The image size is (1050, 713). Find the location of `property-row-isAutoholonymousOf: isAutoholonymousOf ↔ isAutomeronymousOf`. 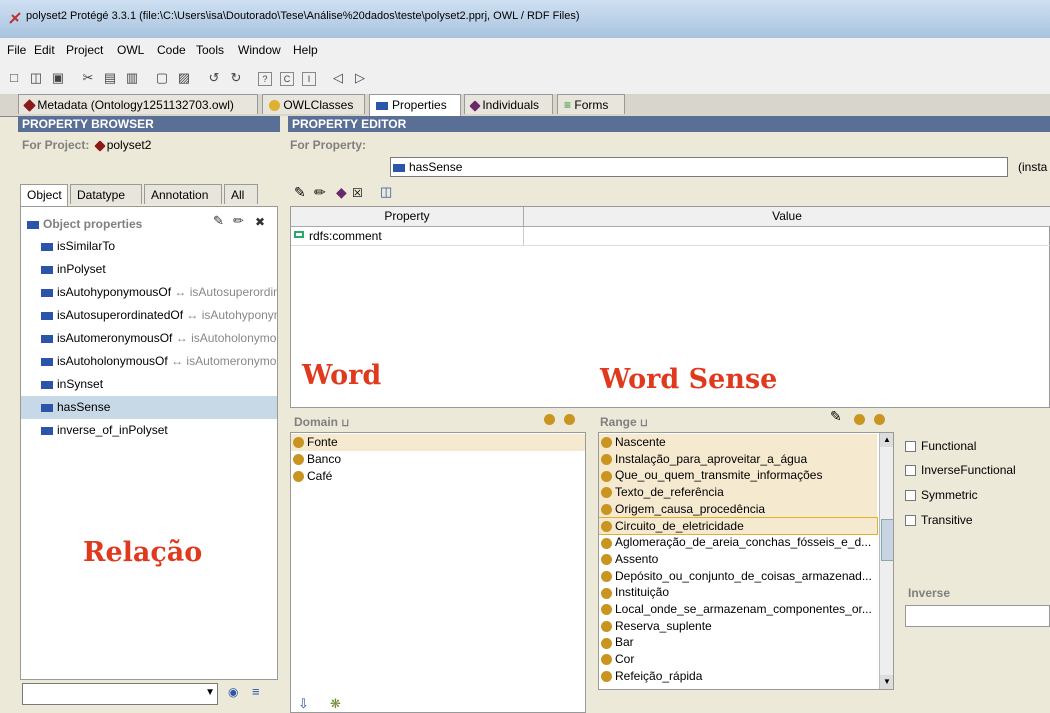

property-row-isAutoholonymousOf: isAutoholonymousOf ↔ isAutomeronymousOf is located at coordinates (149, 361).